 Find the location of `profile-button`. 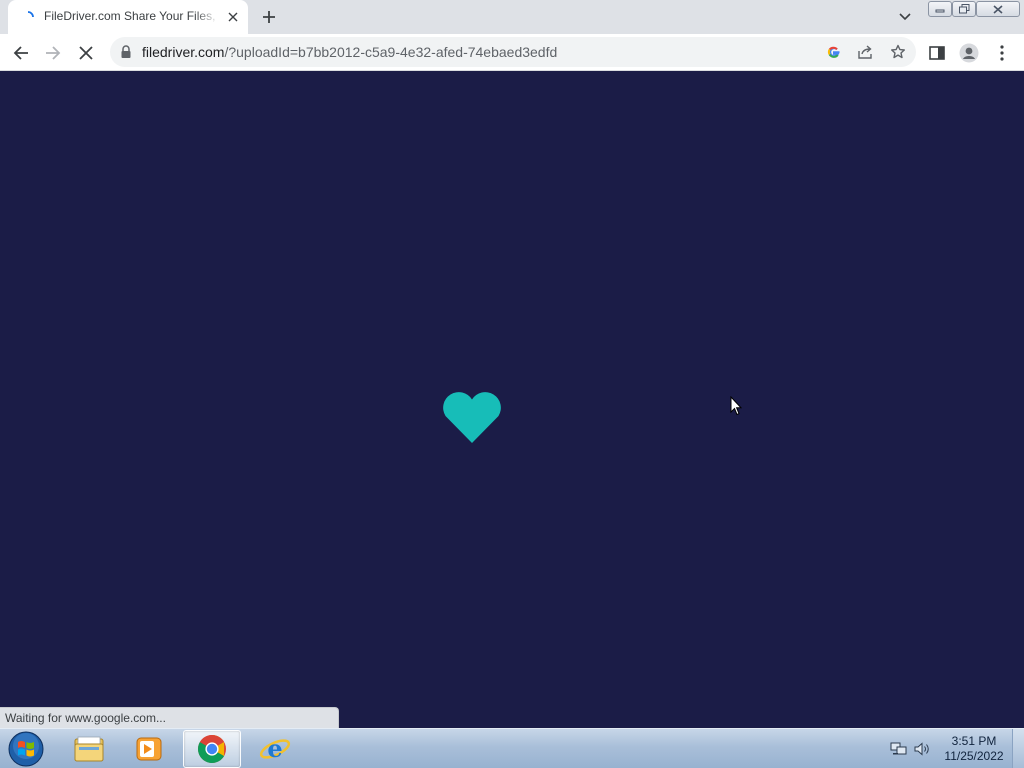

profile-button is located at coordinates (969, 53).